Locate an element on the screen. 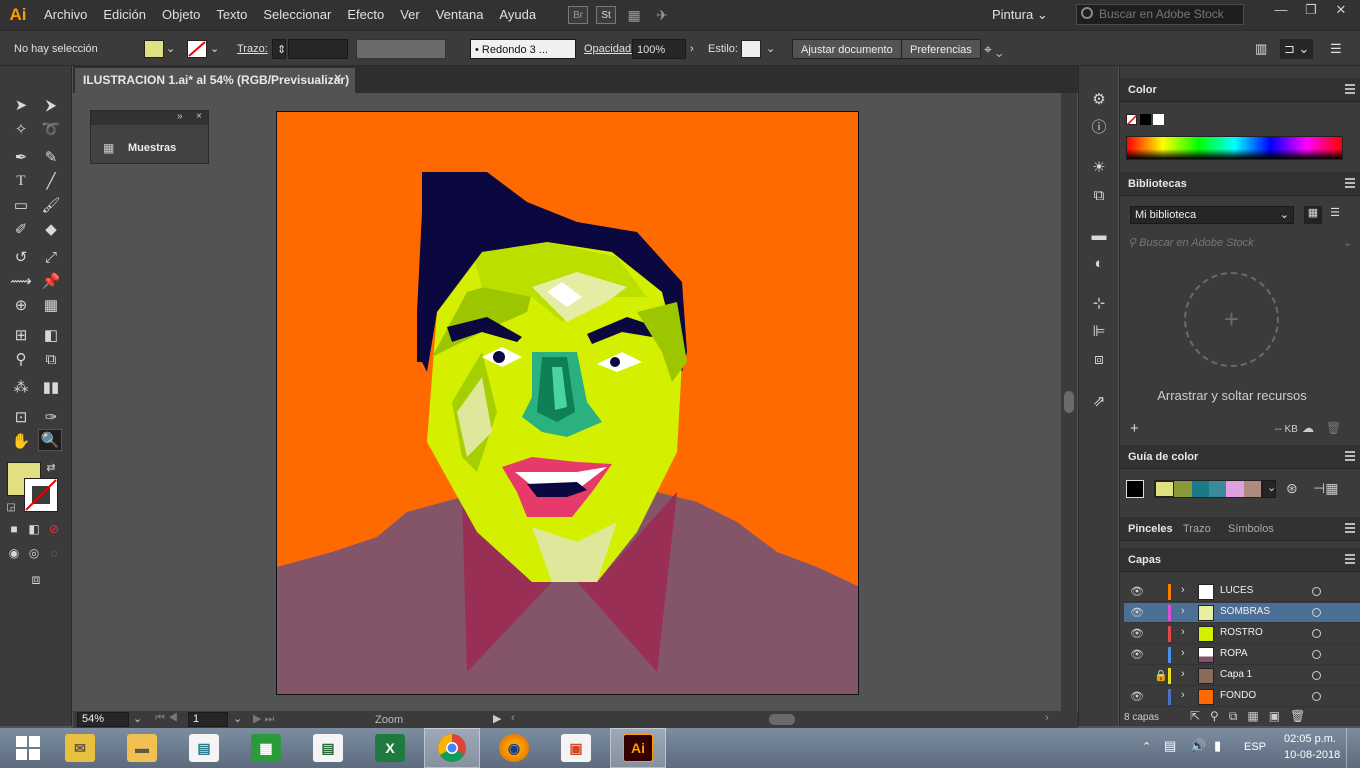 The width and height of the screenshot is (1360, 768). white-swatch is located at coordinates (1158, 119).